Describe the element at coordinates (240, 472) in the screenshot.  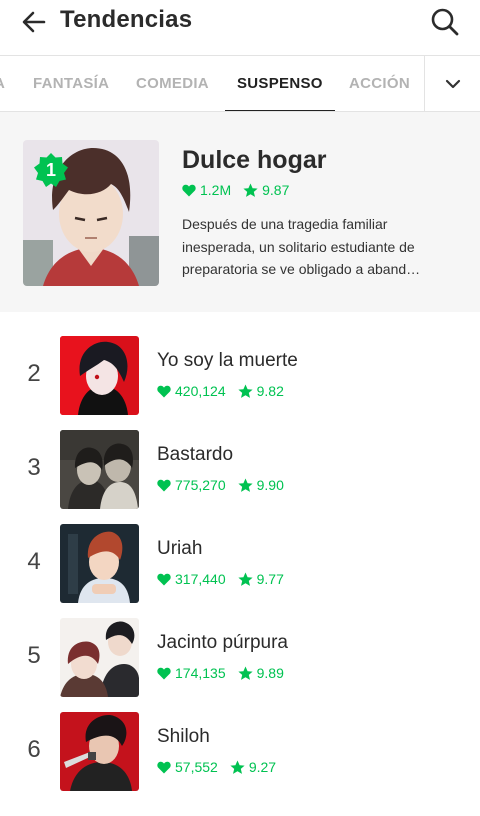
I see `list-item: 3 Bastardo 775,270 9.90` at that location.